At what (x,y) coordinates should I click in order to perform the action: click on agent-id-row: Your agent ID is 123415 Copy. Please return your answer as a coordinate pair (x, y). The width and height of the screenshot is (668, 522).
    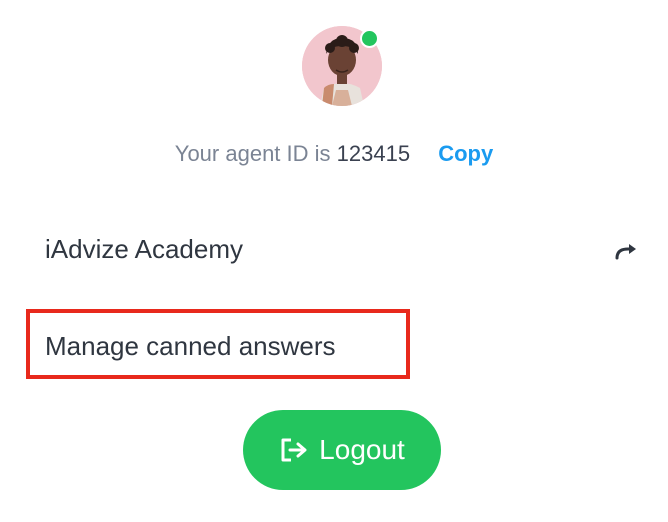
    Looking at the image, I should click on (334, 154).